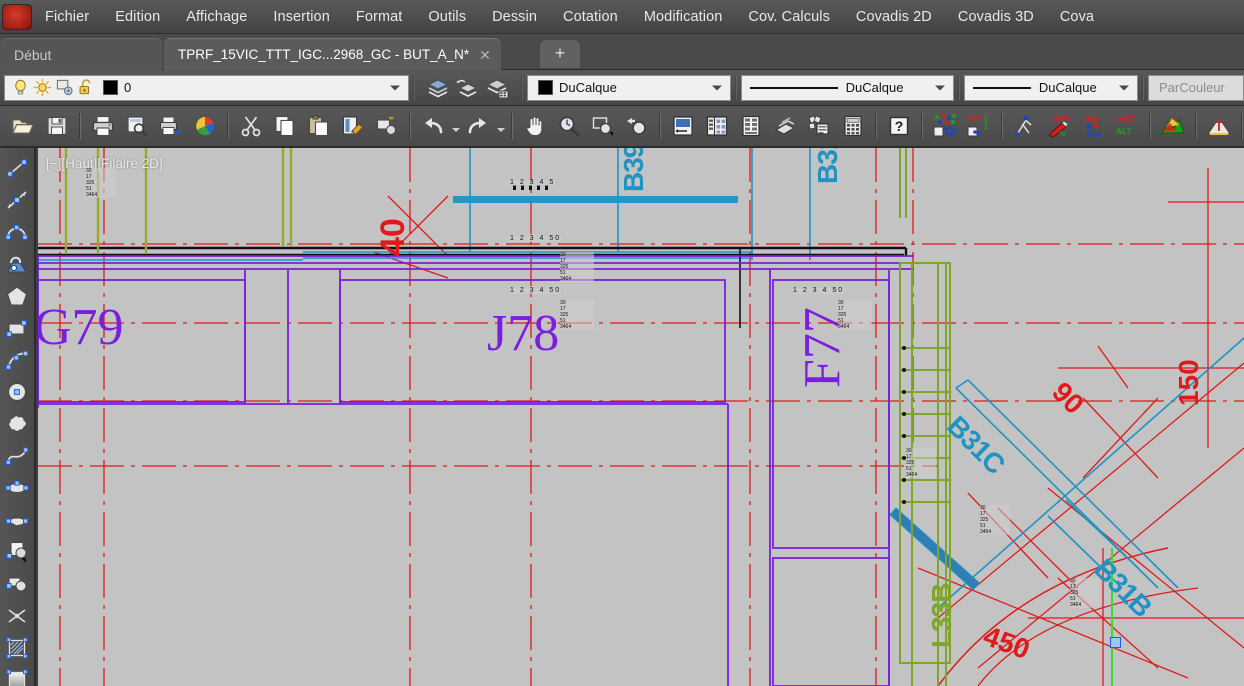 This screenshot has width=1244, height=686. What do you see at coordinates (546, 87) in the screenshot?
I see `color-swatch` at bounding box center [546, 87].